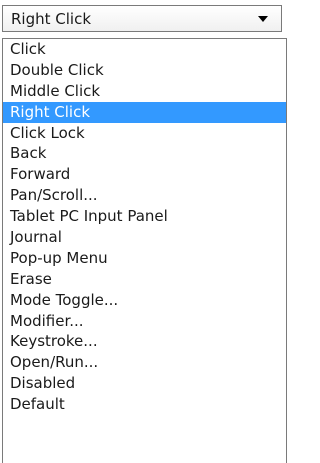 Image resolution: width=320 pixels, height=463 pixels. What do you see at coordinates (144, 383) in the screenshot?
I see `dropdown-item-disabled: Disabled` at bounding box center [144, 383].